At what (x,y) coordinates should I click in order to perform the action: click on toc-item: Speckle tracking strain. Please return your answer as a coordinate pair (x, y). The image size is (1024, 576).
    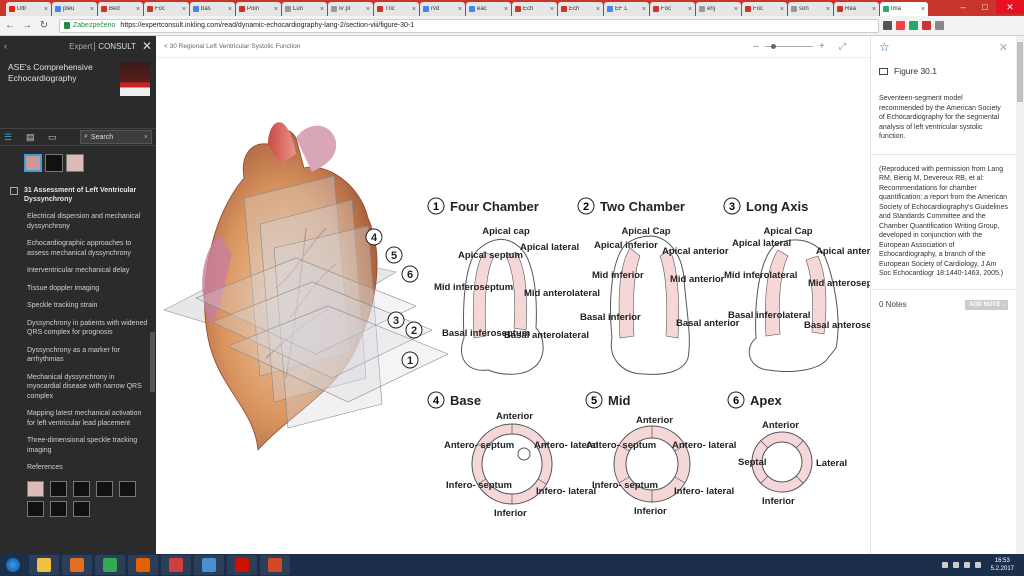
    Looking at the image, I should click on (88, 306).